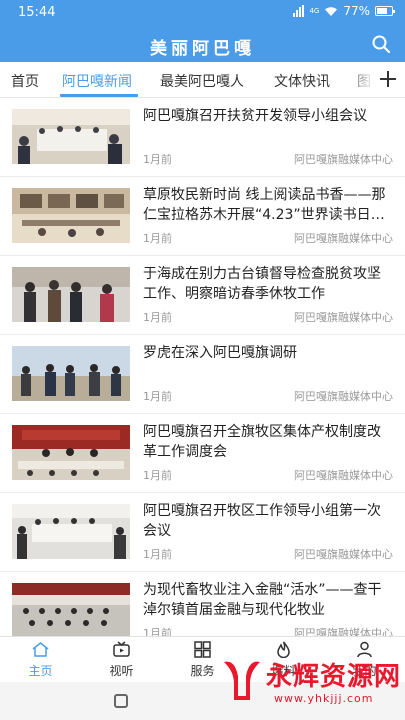  What do you see at coordinates (360, 79) in the screenshot?
I see `tab-fade` at bounding box center [360, 79].